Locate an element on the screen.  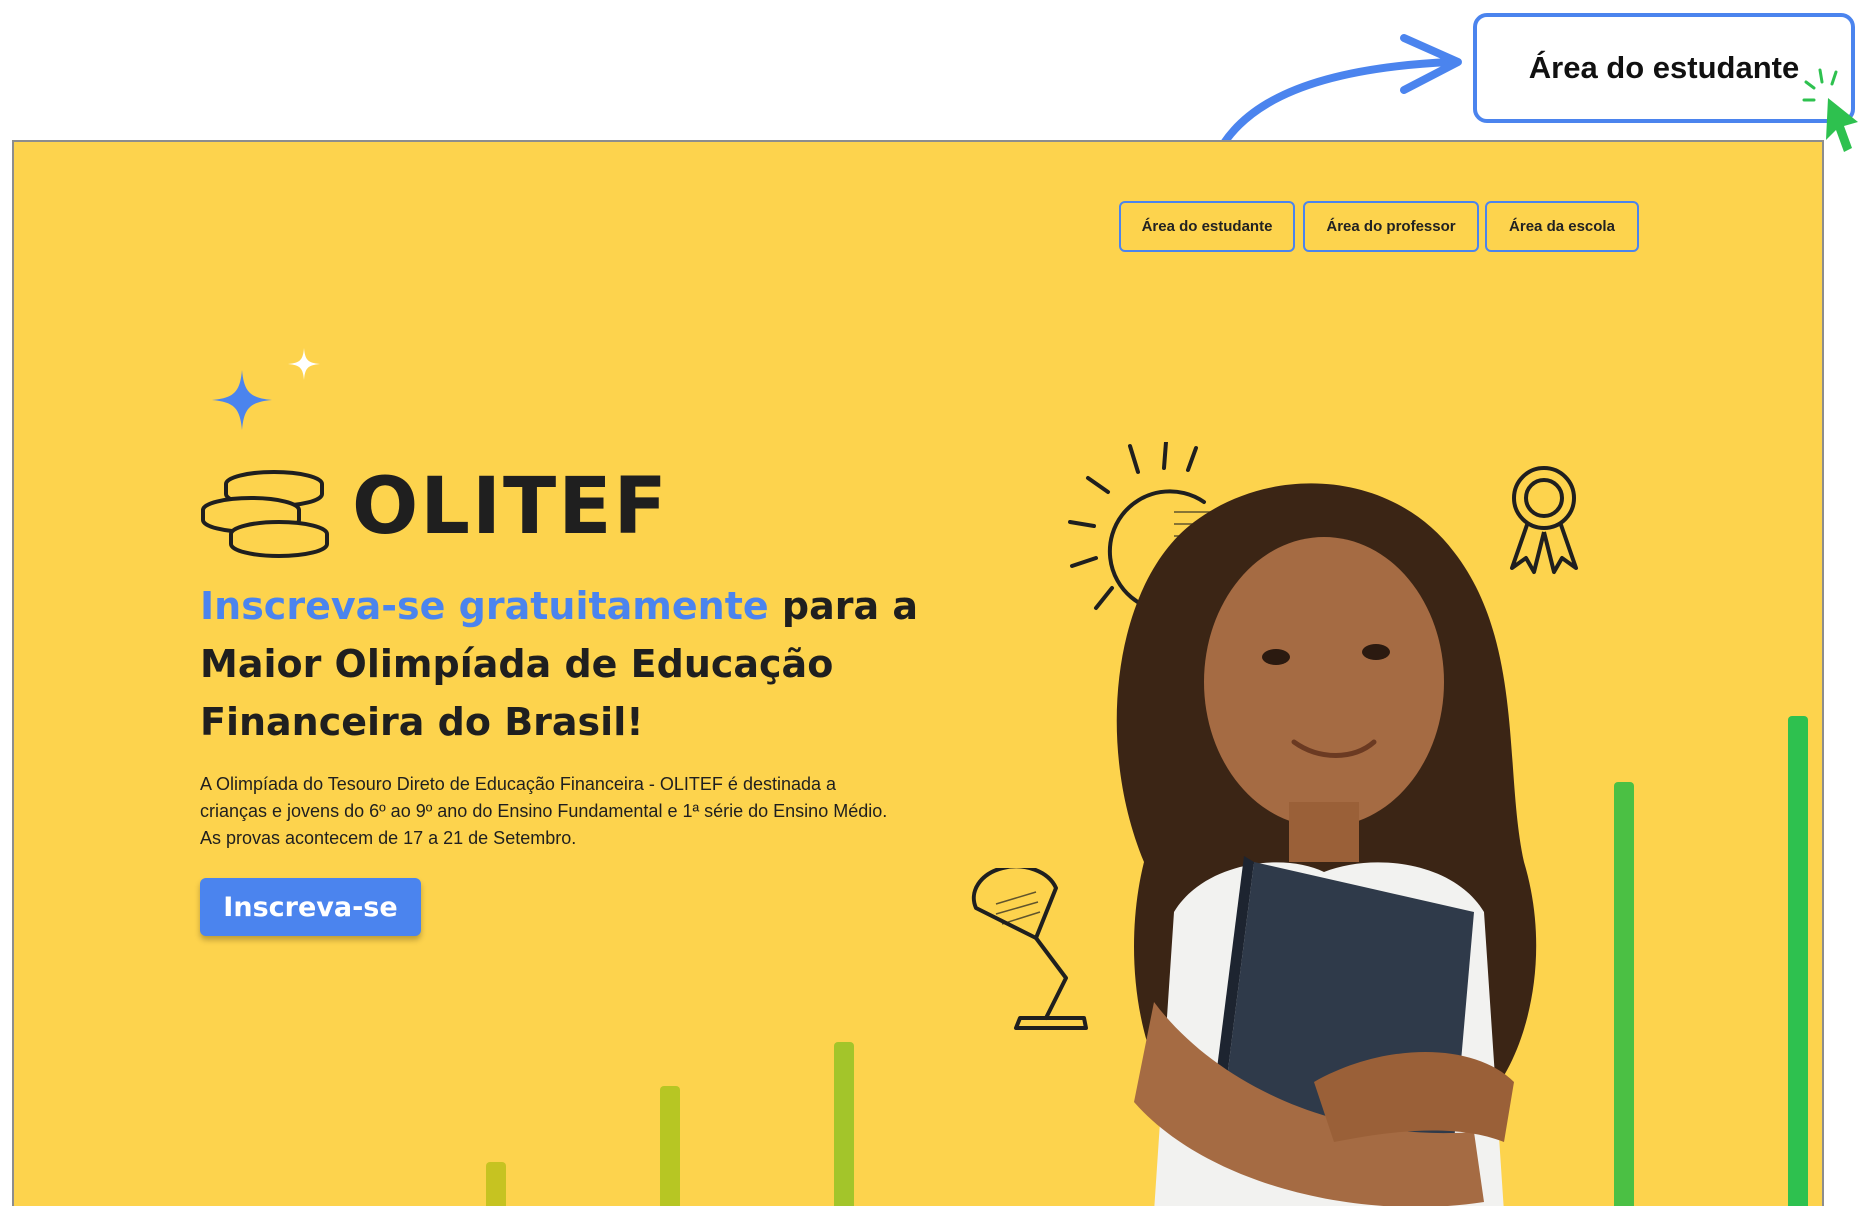
headline-part-2: Maior Olimpíada de Educação is located at coordinates (517, 664).